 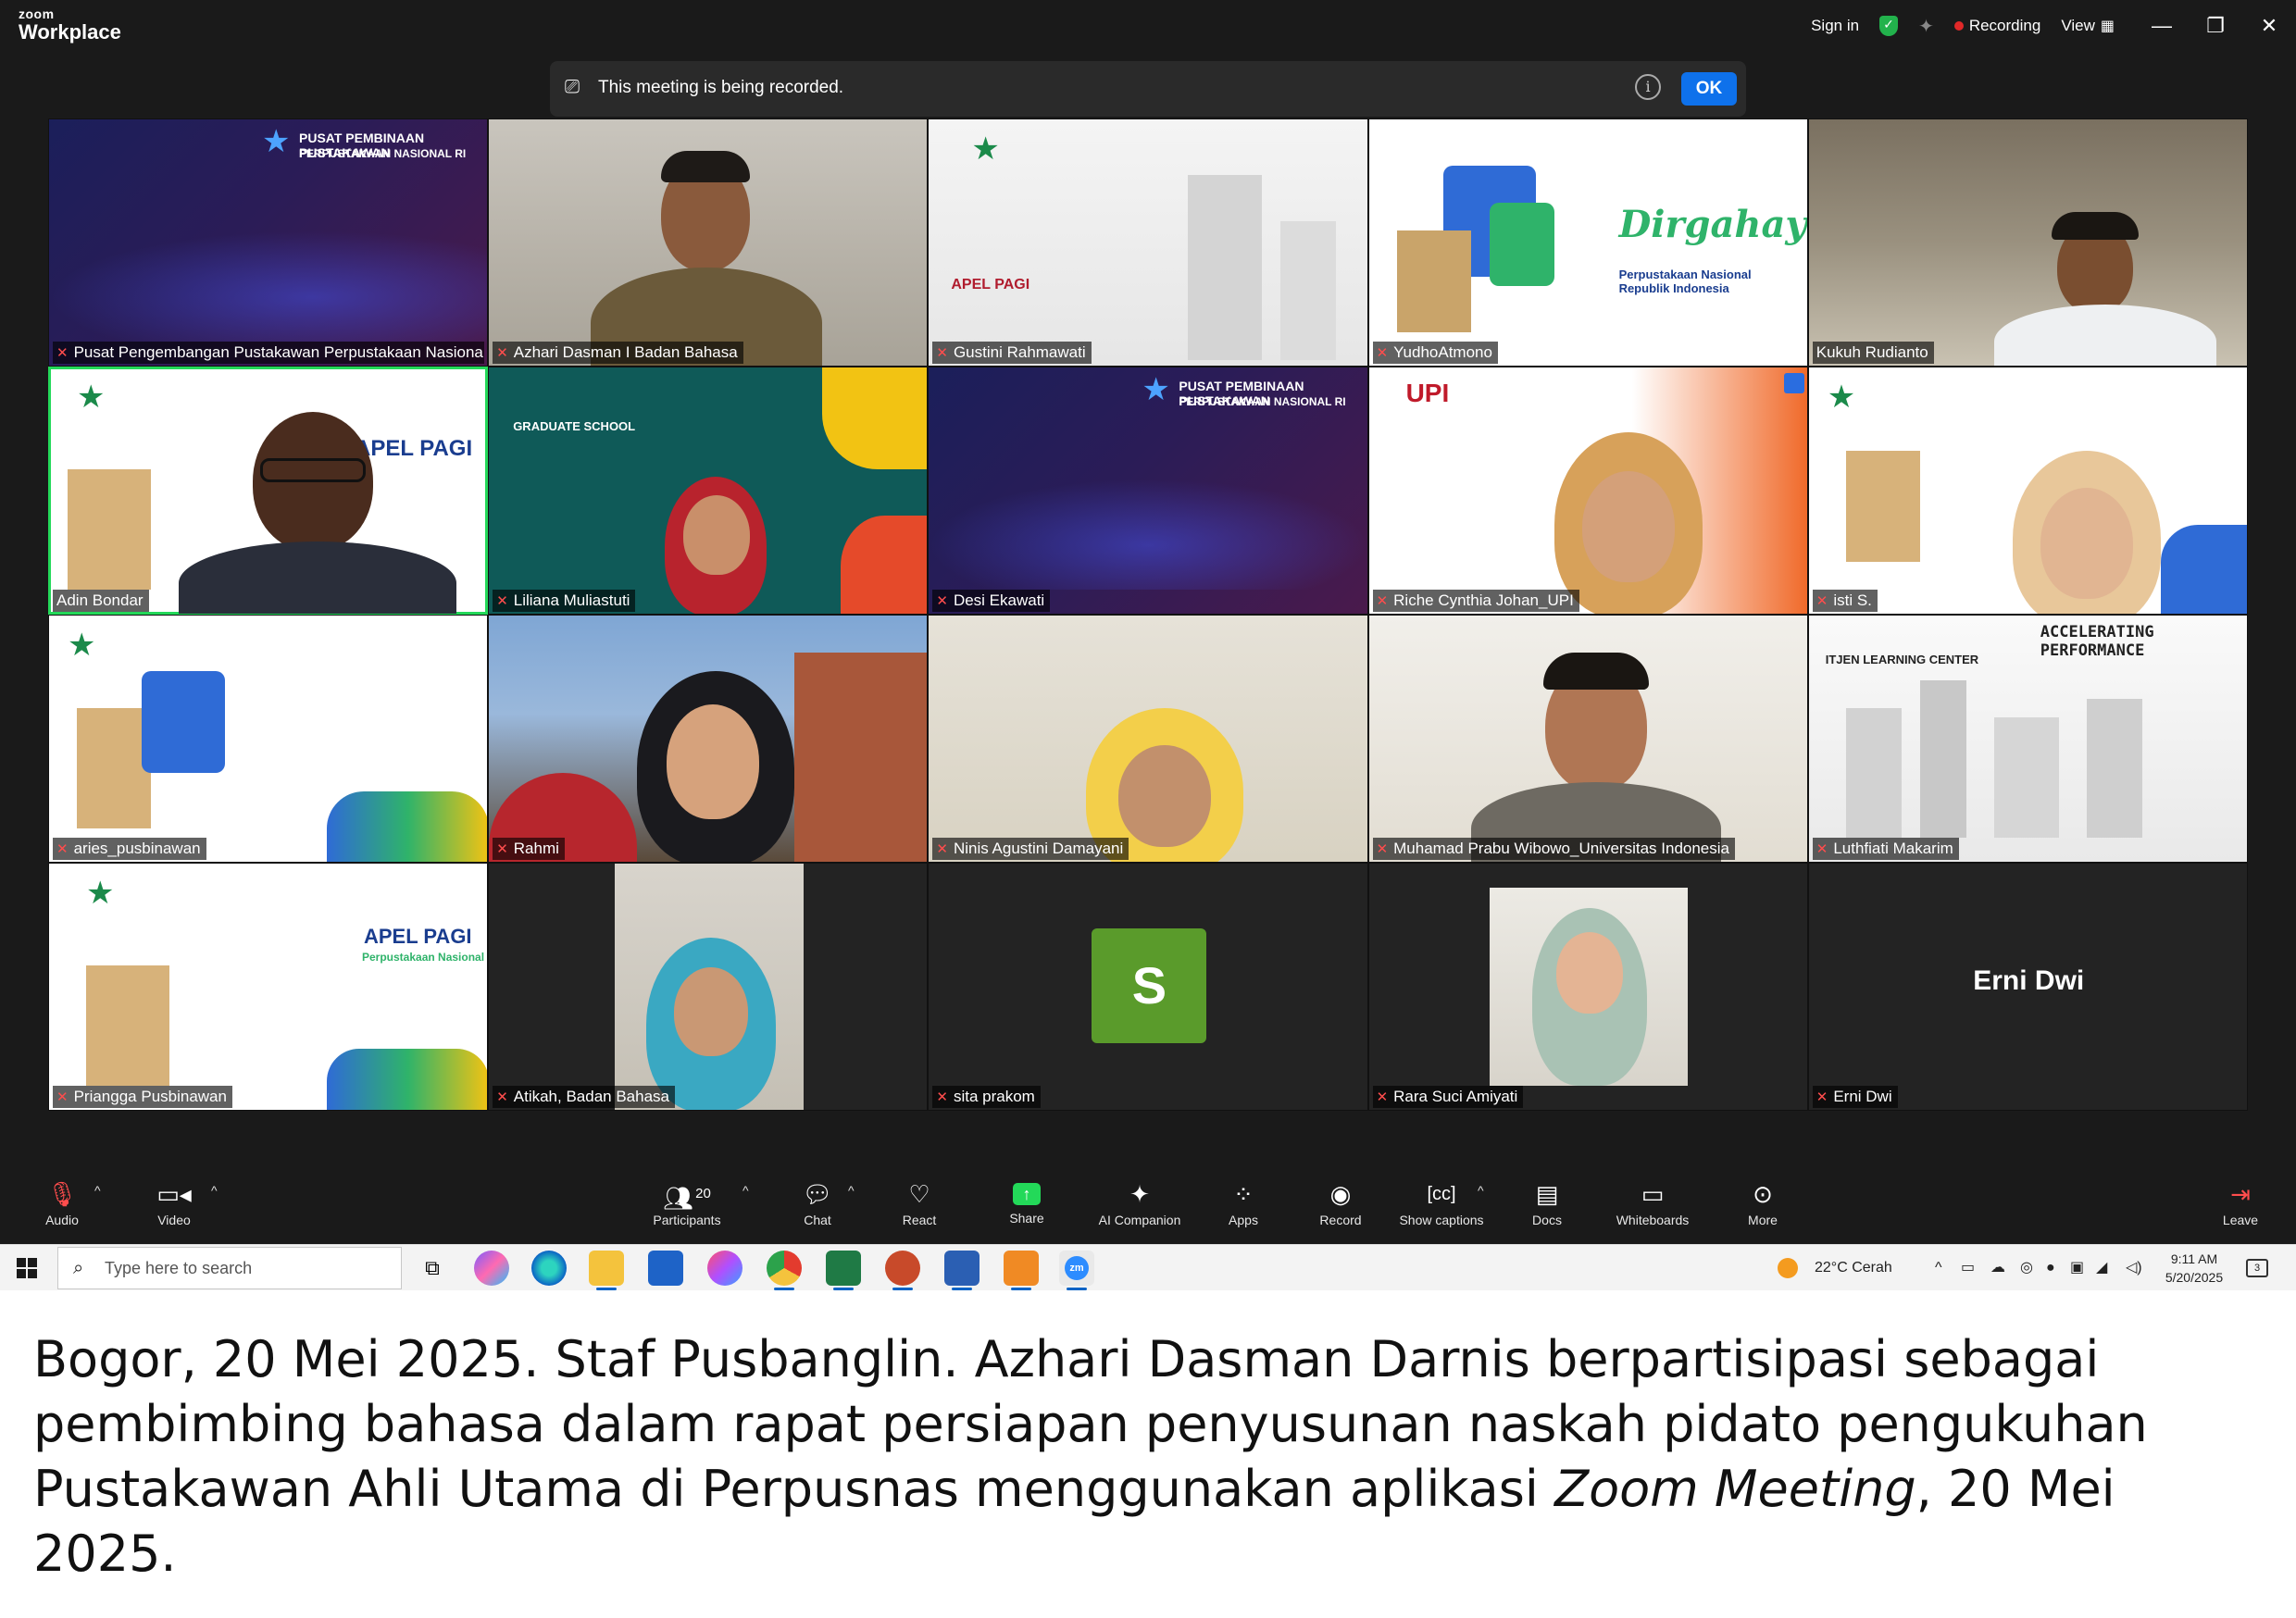 What do you see at coordinates (2027, 491) in the screenshot?
I see `participant-tile: ★ ✕ isti S.` at bounding box center [2027, 491].